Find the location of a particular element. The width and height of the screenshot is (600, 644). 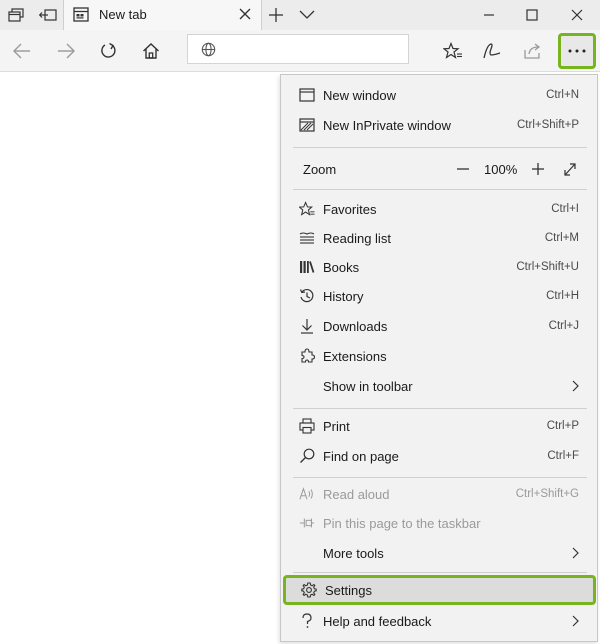

menu-item-pin-to-taskbar: Pin this page to the taskbar is located at coordinates (440, 523).